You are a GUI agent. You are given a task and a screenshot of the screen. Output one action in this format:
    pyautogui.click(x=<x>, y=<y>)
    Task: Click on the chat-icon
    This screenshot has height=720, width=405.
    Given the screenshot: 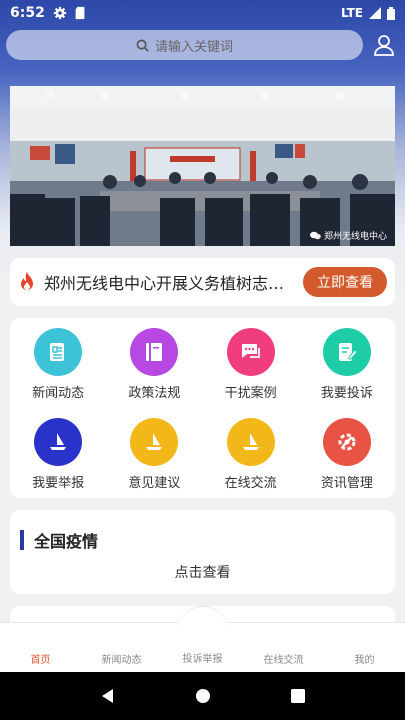 What is the action you would take?
    pyautogui.click(x=250, y=352)
    